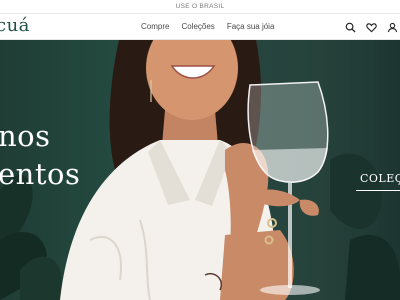 The image size is (400, 300). I want to click on user-icon, so click(392, 27).